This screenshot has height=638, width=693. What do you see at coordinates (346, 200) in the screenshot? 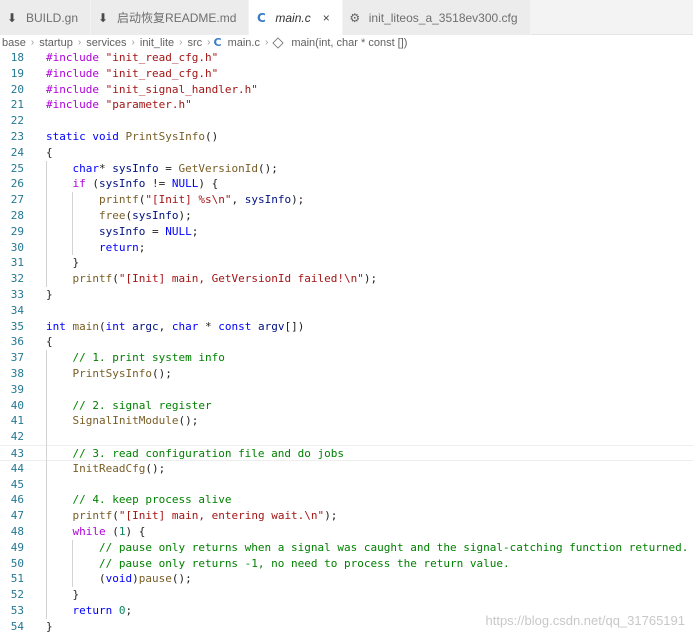
I see `code-line: 27 printf("[Init] %s\n", sysInfo);` at bounding box center [346, 200].